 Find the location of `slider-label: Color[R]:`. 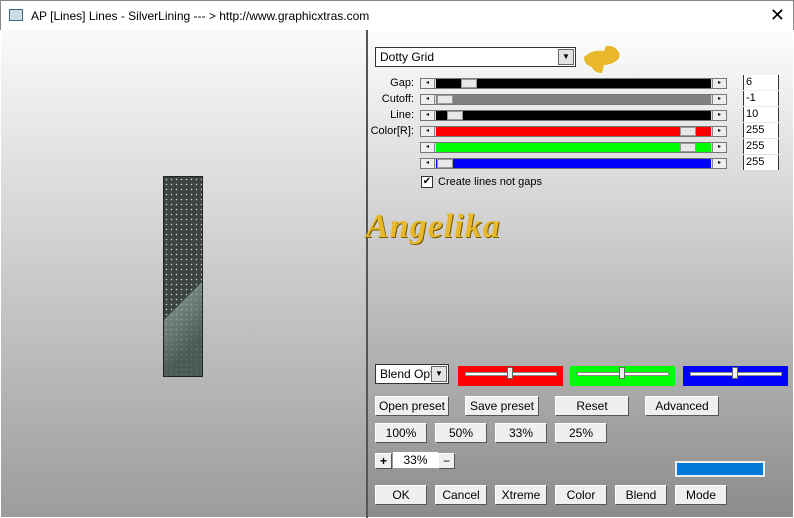

slider-label: Color[R]: is located at coordinates (392, 131).